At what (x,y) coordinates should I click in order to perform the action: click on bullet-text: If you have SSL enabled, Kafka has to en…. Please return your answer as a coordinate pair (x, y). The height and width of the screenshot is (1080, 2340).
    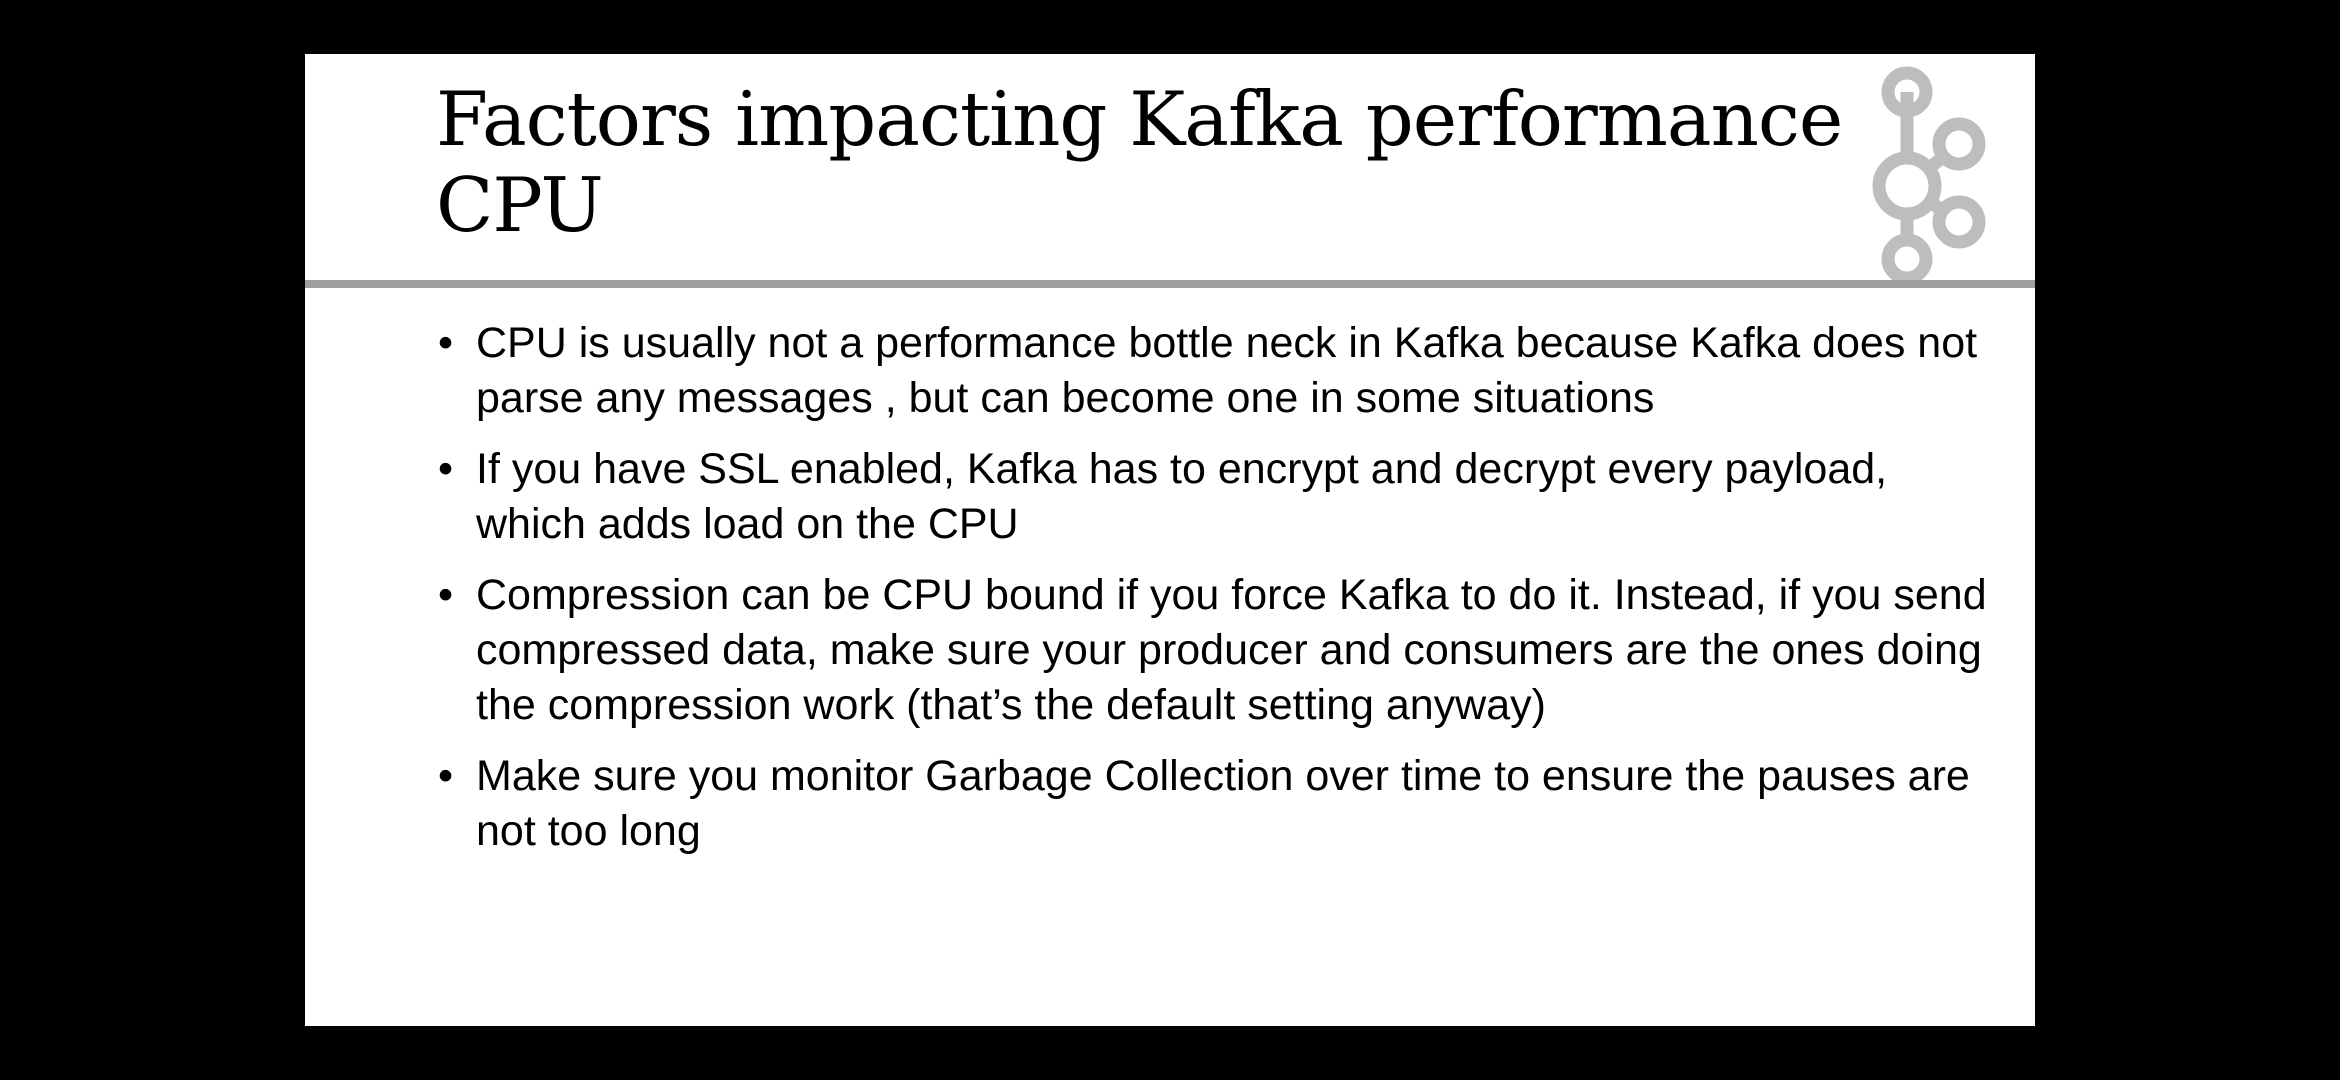
    Looking at the image, I should click on (1182, 496).